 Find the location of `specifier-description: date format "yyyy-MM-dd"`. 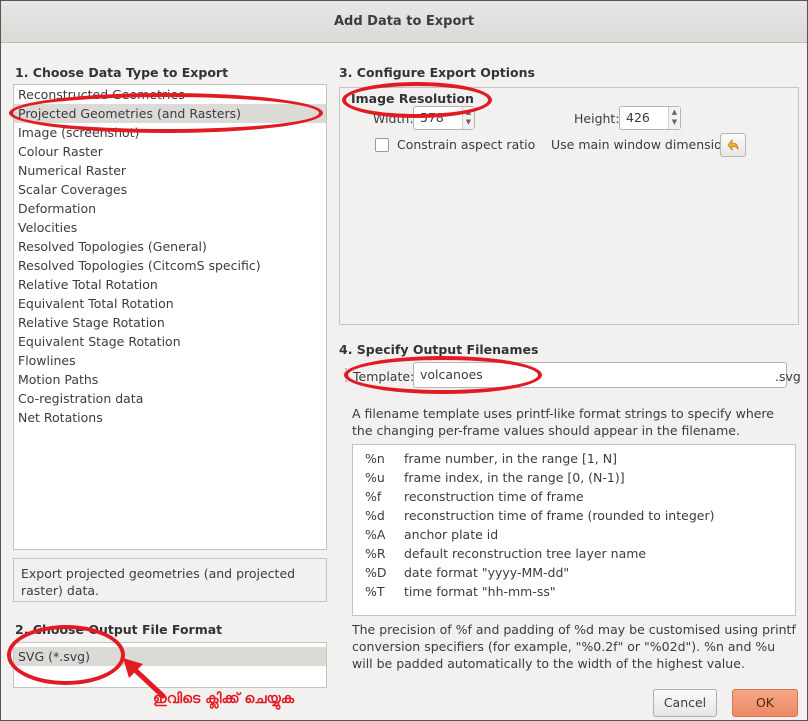

specifier-description: date format "yyyy-MM-dd" is located at coordinates (487, 572).